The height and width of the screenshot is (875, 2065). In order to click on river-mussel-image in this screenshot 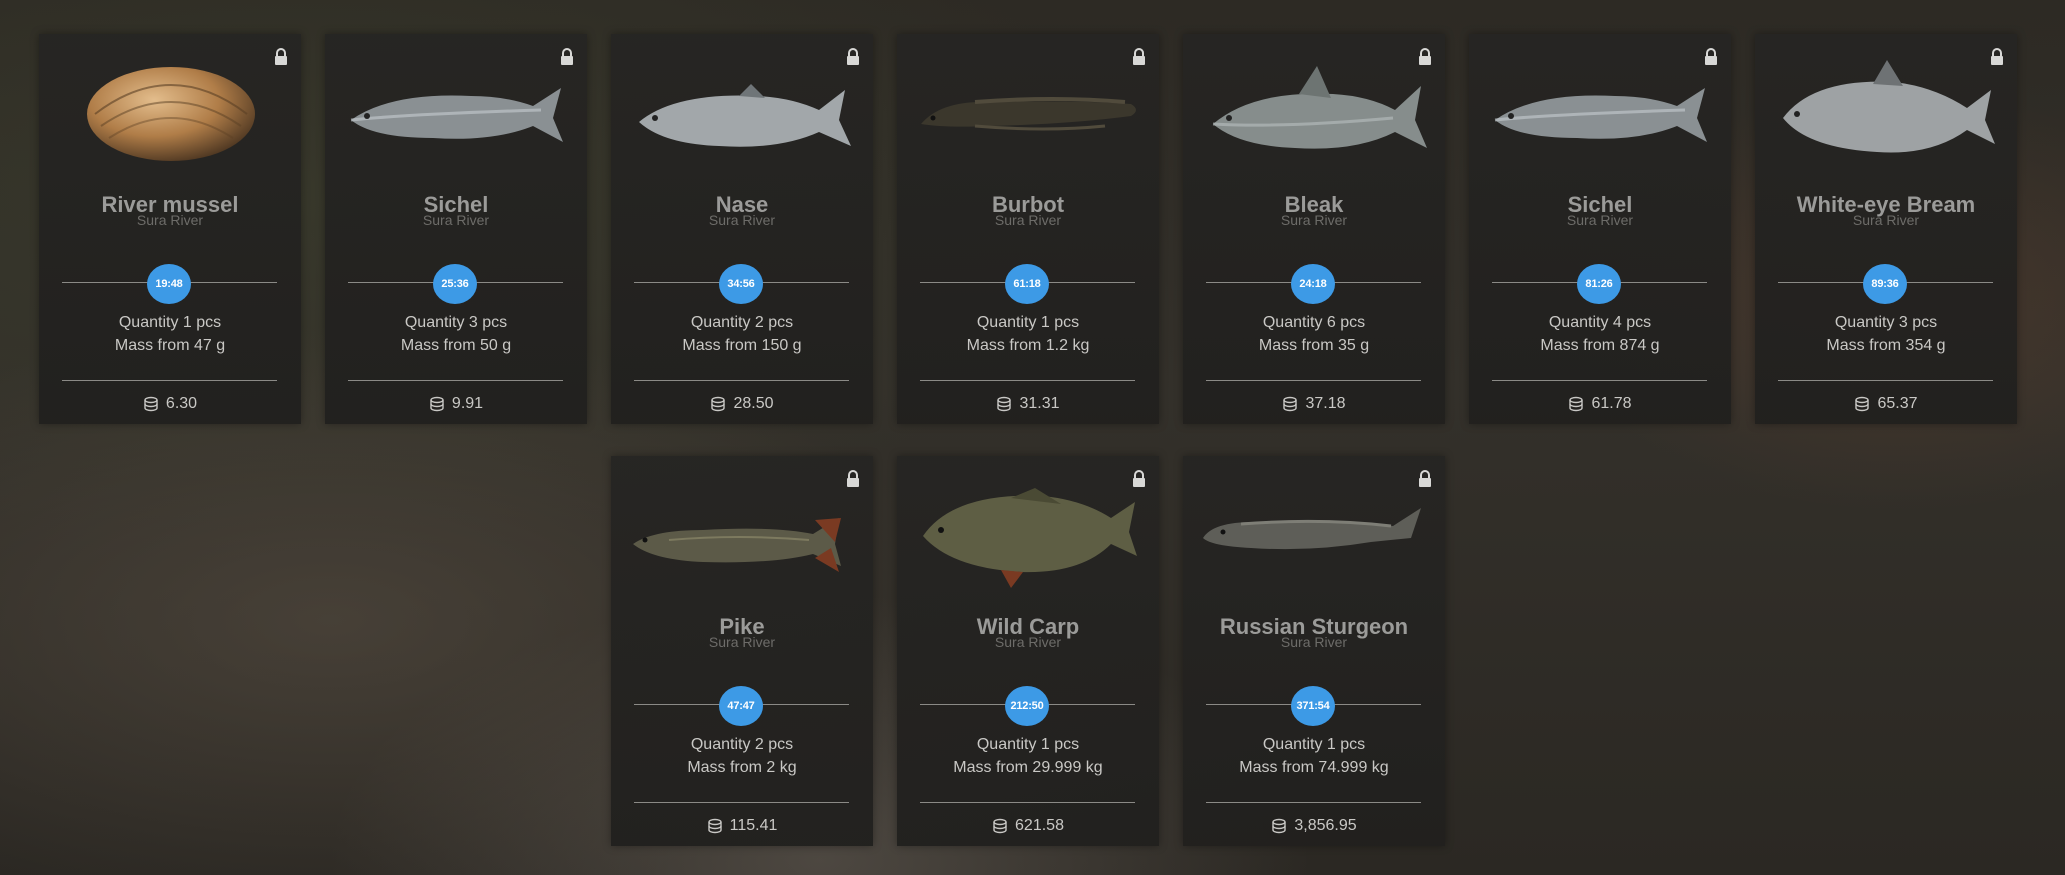, I will do `click(171, 114)`.